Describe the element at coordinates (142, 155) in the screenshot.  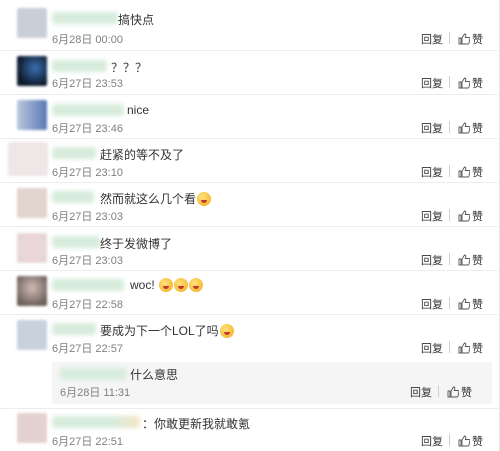
I see `comment-text: 赶紧的等不及了` at that location.